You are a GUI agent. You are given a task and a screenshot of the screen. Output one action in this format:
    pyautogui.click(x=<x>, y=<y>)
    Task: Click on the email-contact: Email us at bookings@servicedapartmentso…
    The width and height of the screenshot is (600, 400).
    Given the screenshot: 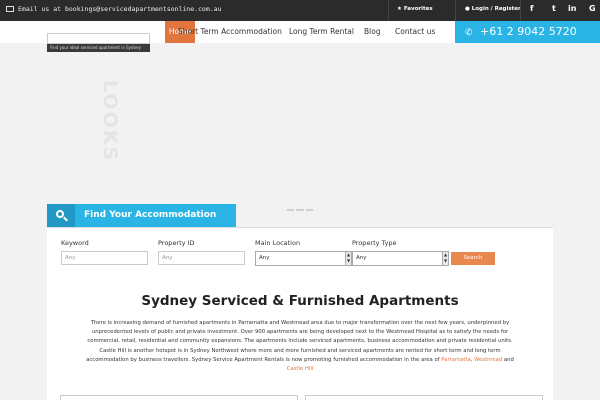 What is the action you would take?
    pyautogui.click(x=114, y=9)
    